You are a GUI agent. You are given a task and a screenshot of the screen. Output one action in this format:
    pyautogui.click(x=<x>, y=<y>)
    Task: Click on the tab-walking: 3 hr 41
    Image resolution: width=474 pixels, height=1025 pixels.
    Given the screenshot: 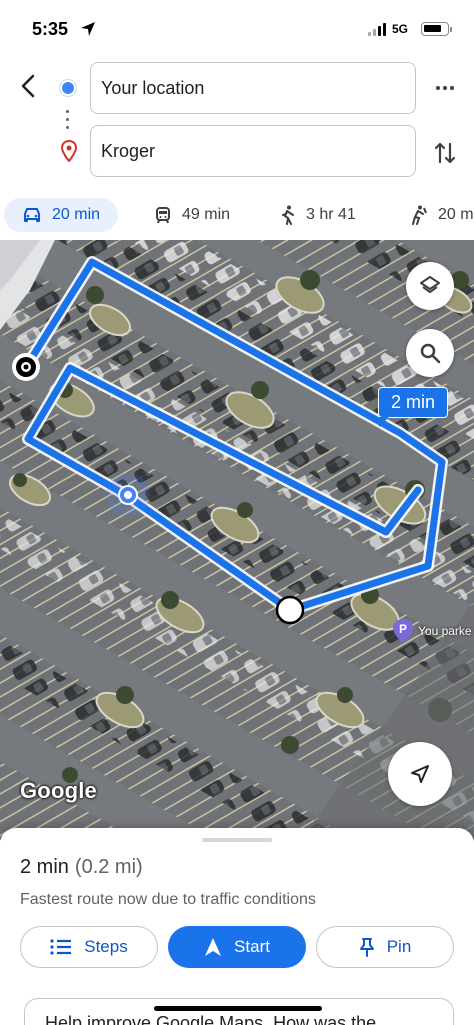 What is the action you would take?
    pyautogui.click(x=318, y=215)
    